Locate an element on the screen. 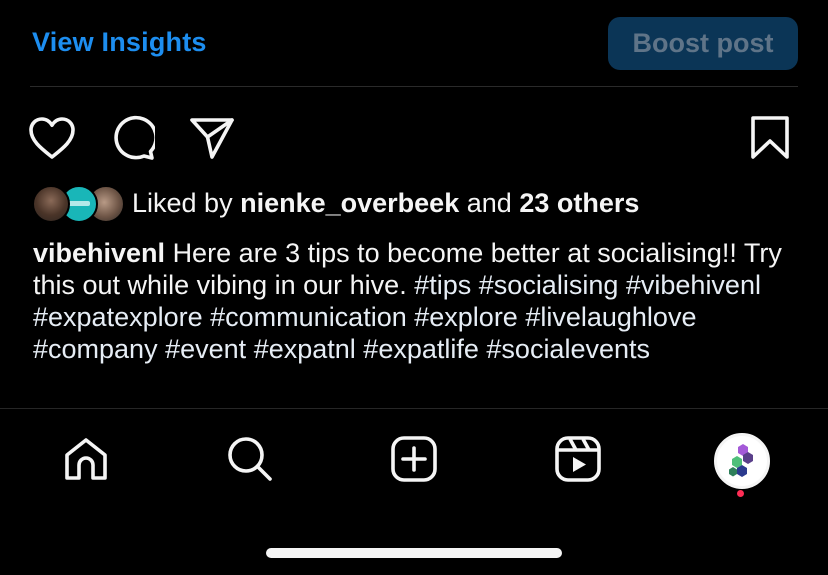 The height and width of the screenshot is (575, 828). tab-search is located at coordinates (250, 459).